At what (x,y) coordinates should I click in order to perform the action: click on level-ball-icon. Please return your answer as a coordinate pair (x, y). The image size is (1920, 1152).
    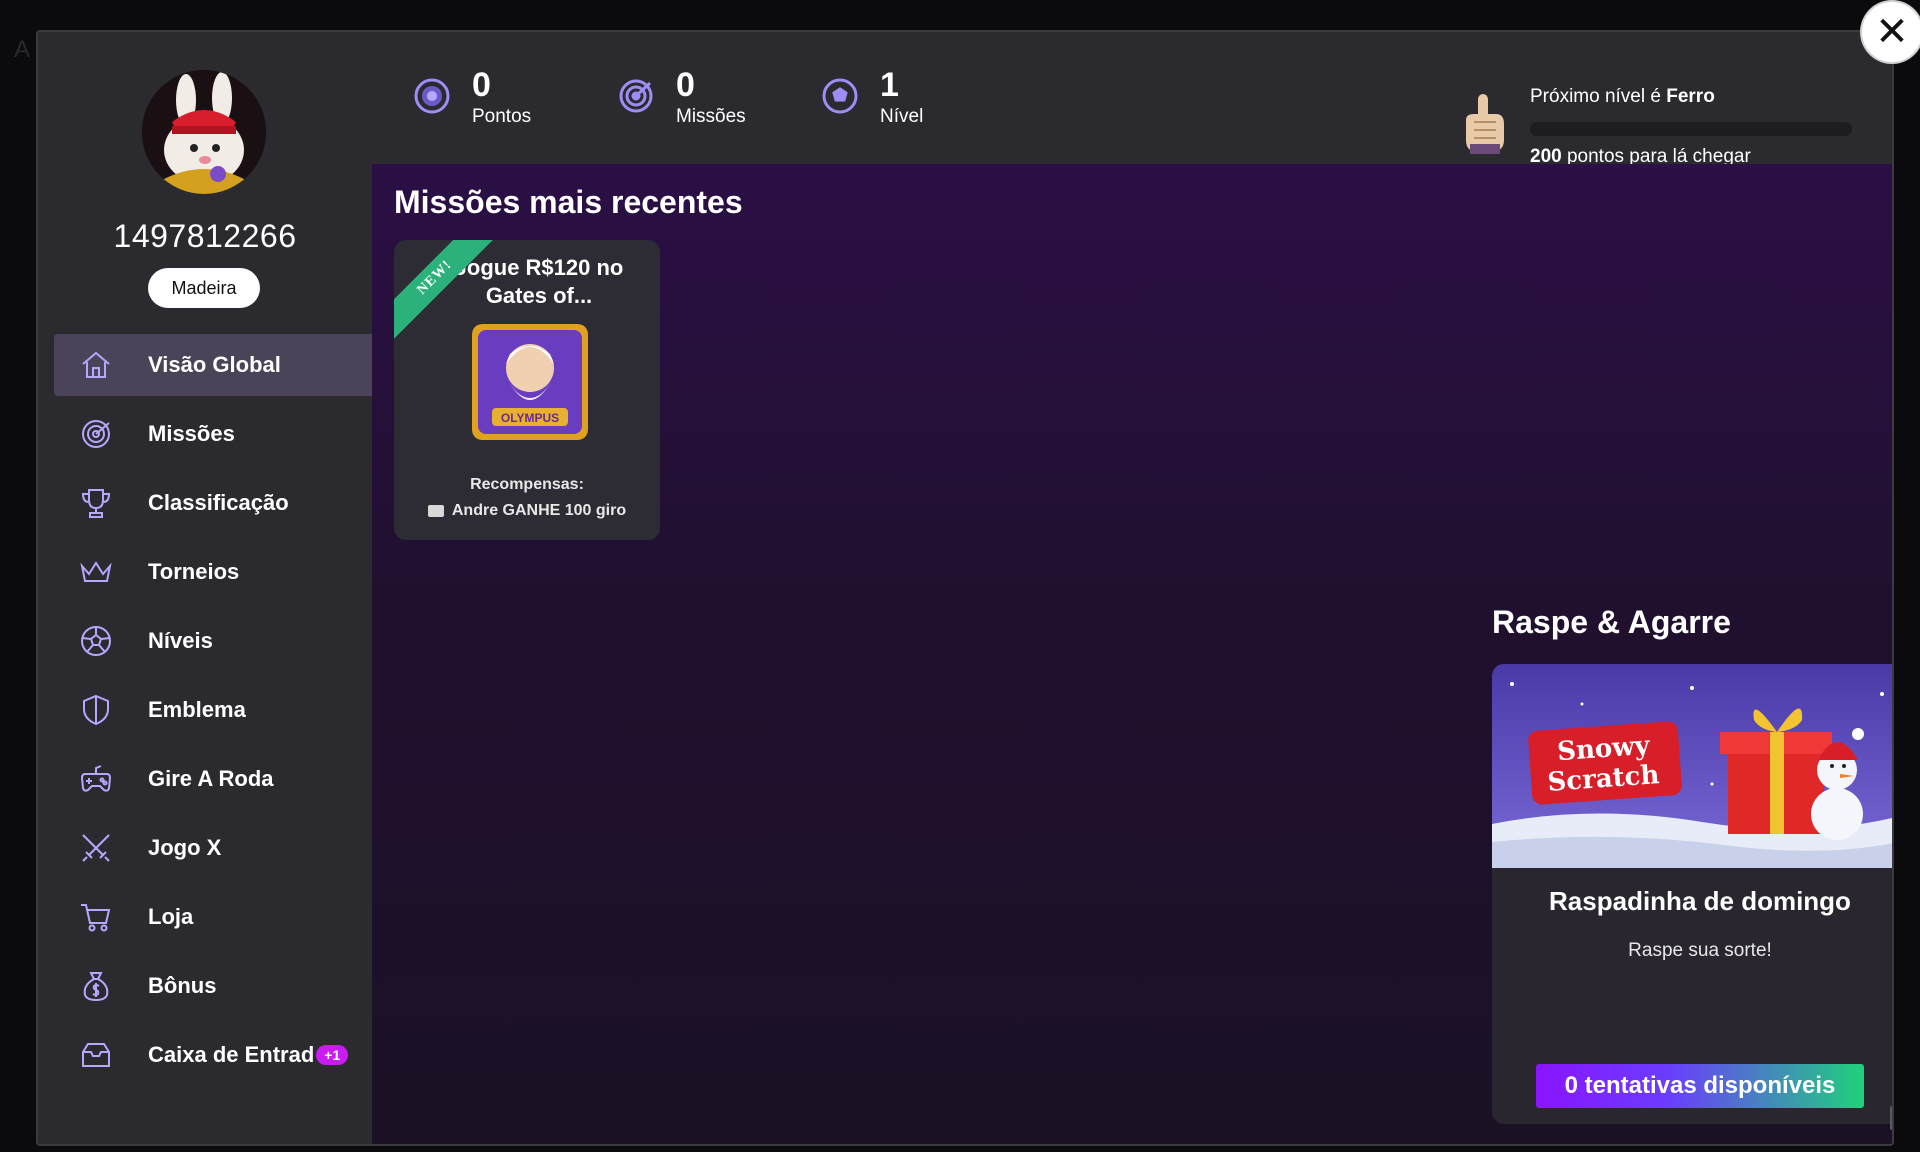
    Looking at the image, I should click on (840, 96).